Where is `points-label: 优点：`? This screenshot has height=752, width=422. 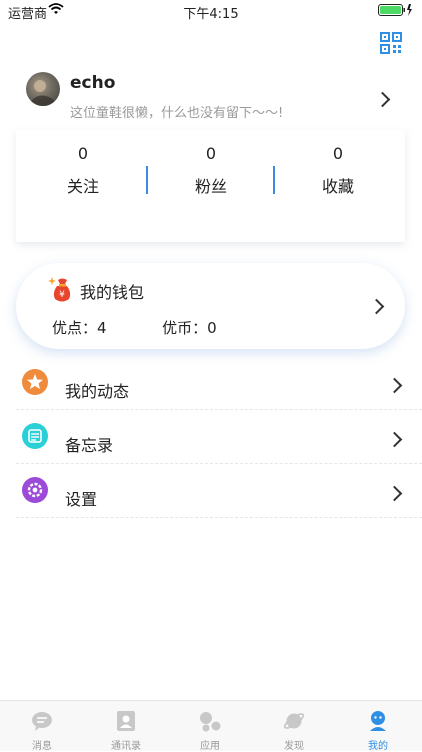 points-label: 优点： is located at coordinates (75, 328).